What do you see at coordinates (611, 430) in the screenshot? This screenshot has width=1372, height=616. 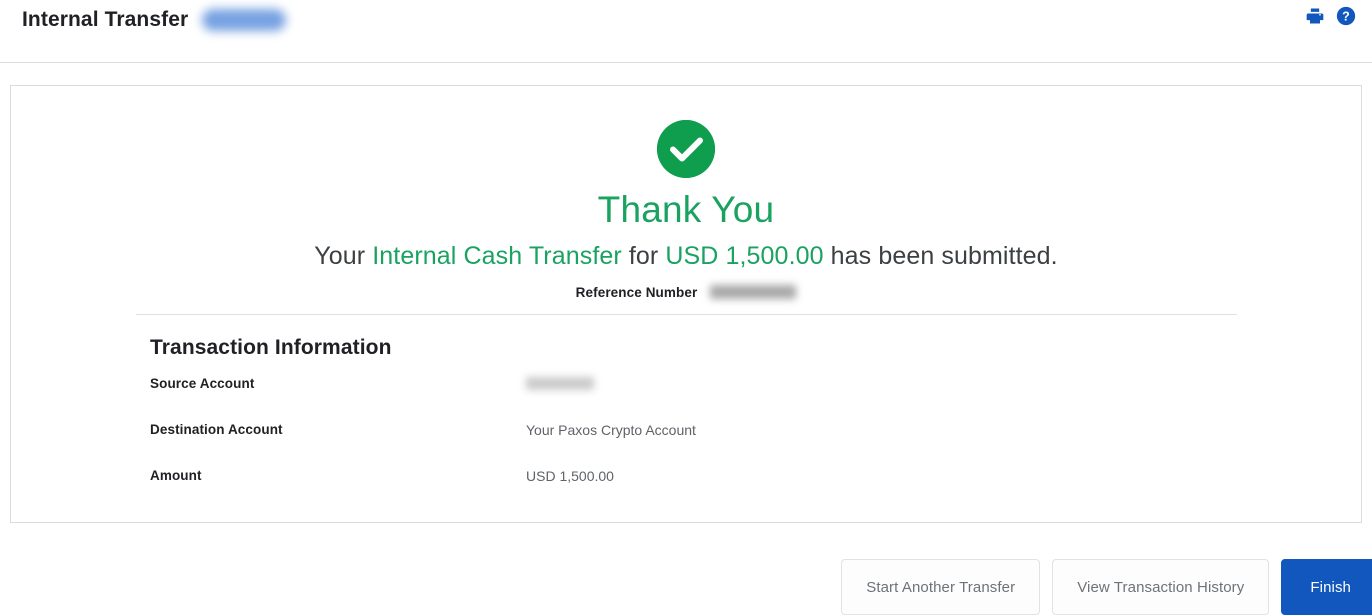 I see `destination-account-value: Your Paxos Crypto Account` at bounding box center [611, 430].